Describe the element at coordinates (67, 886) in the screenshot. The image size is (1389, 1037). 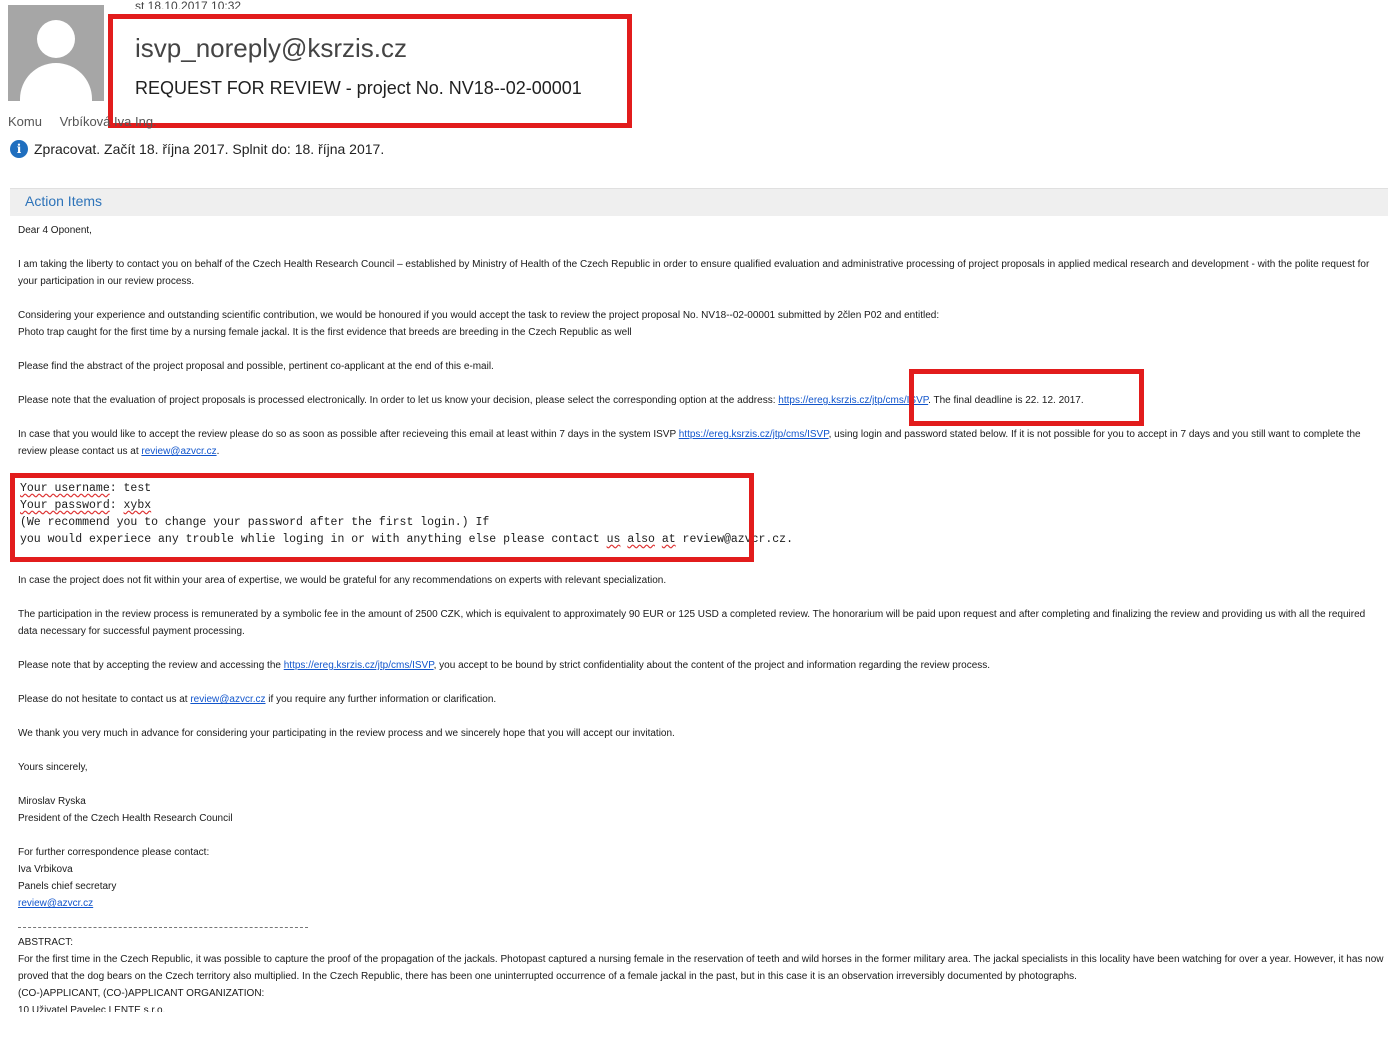
I see `correspondence-title: Panels chief secretary` at that location.